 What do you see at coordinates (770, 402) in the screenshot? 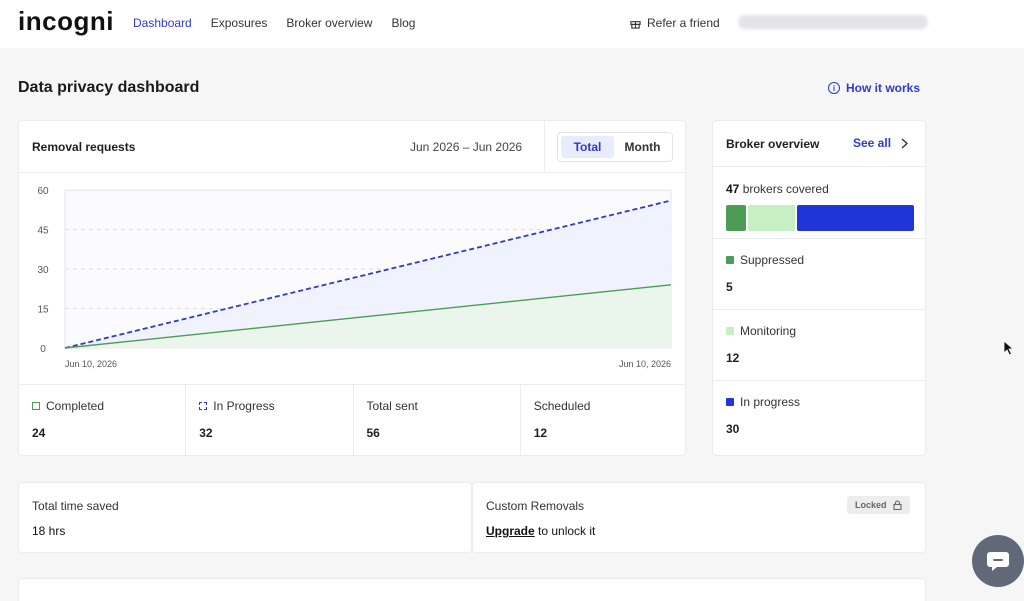
I see `row-label: In progress` at bounding box center [770, 402].